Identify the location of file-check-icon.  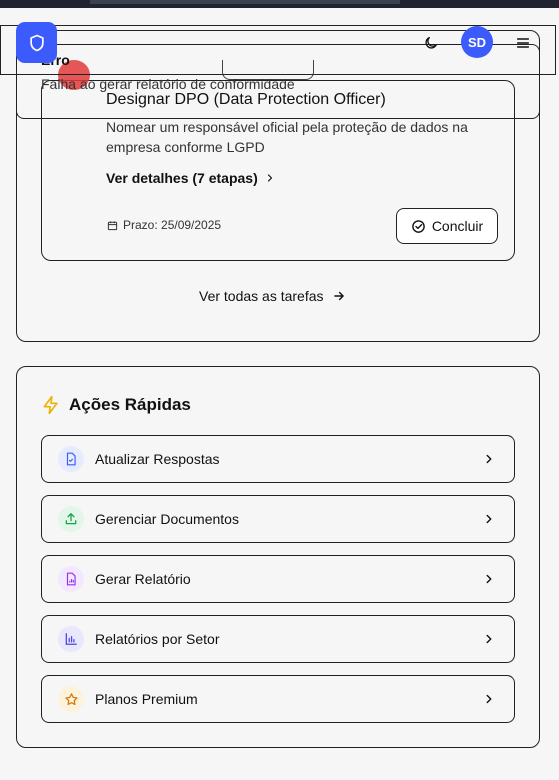
(71, 459).